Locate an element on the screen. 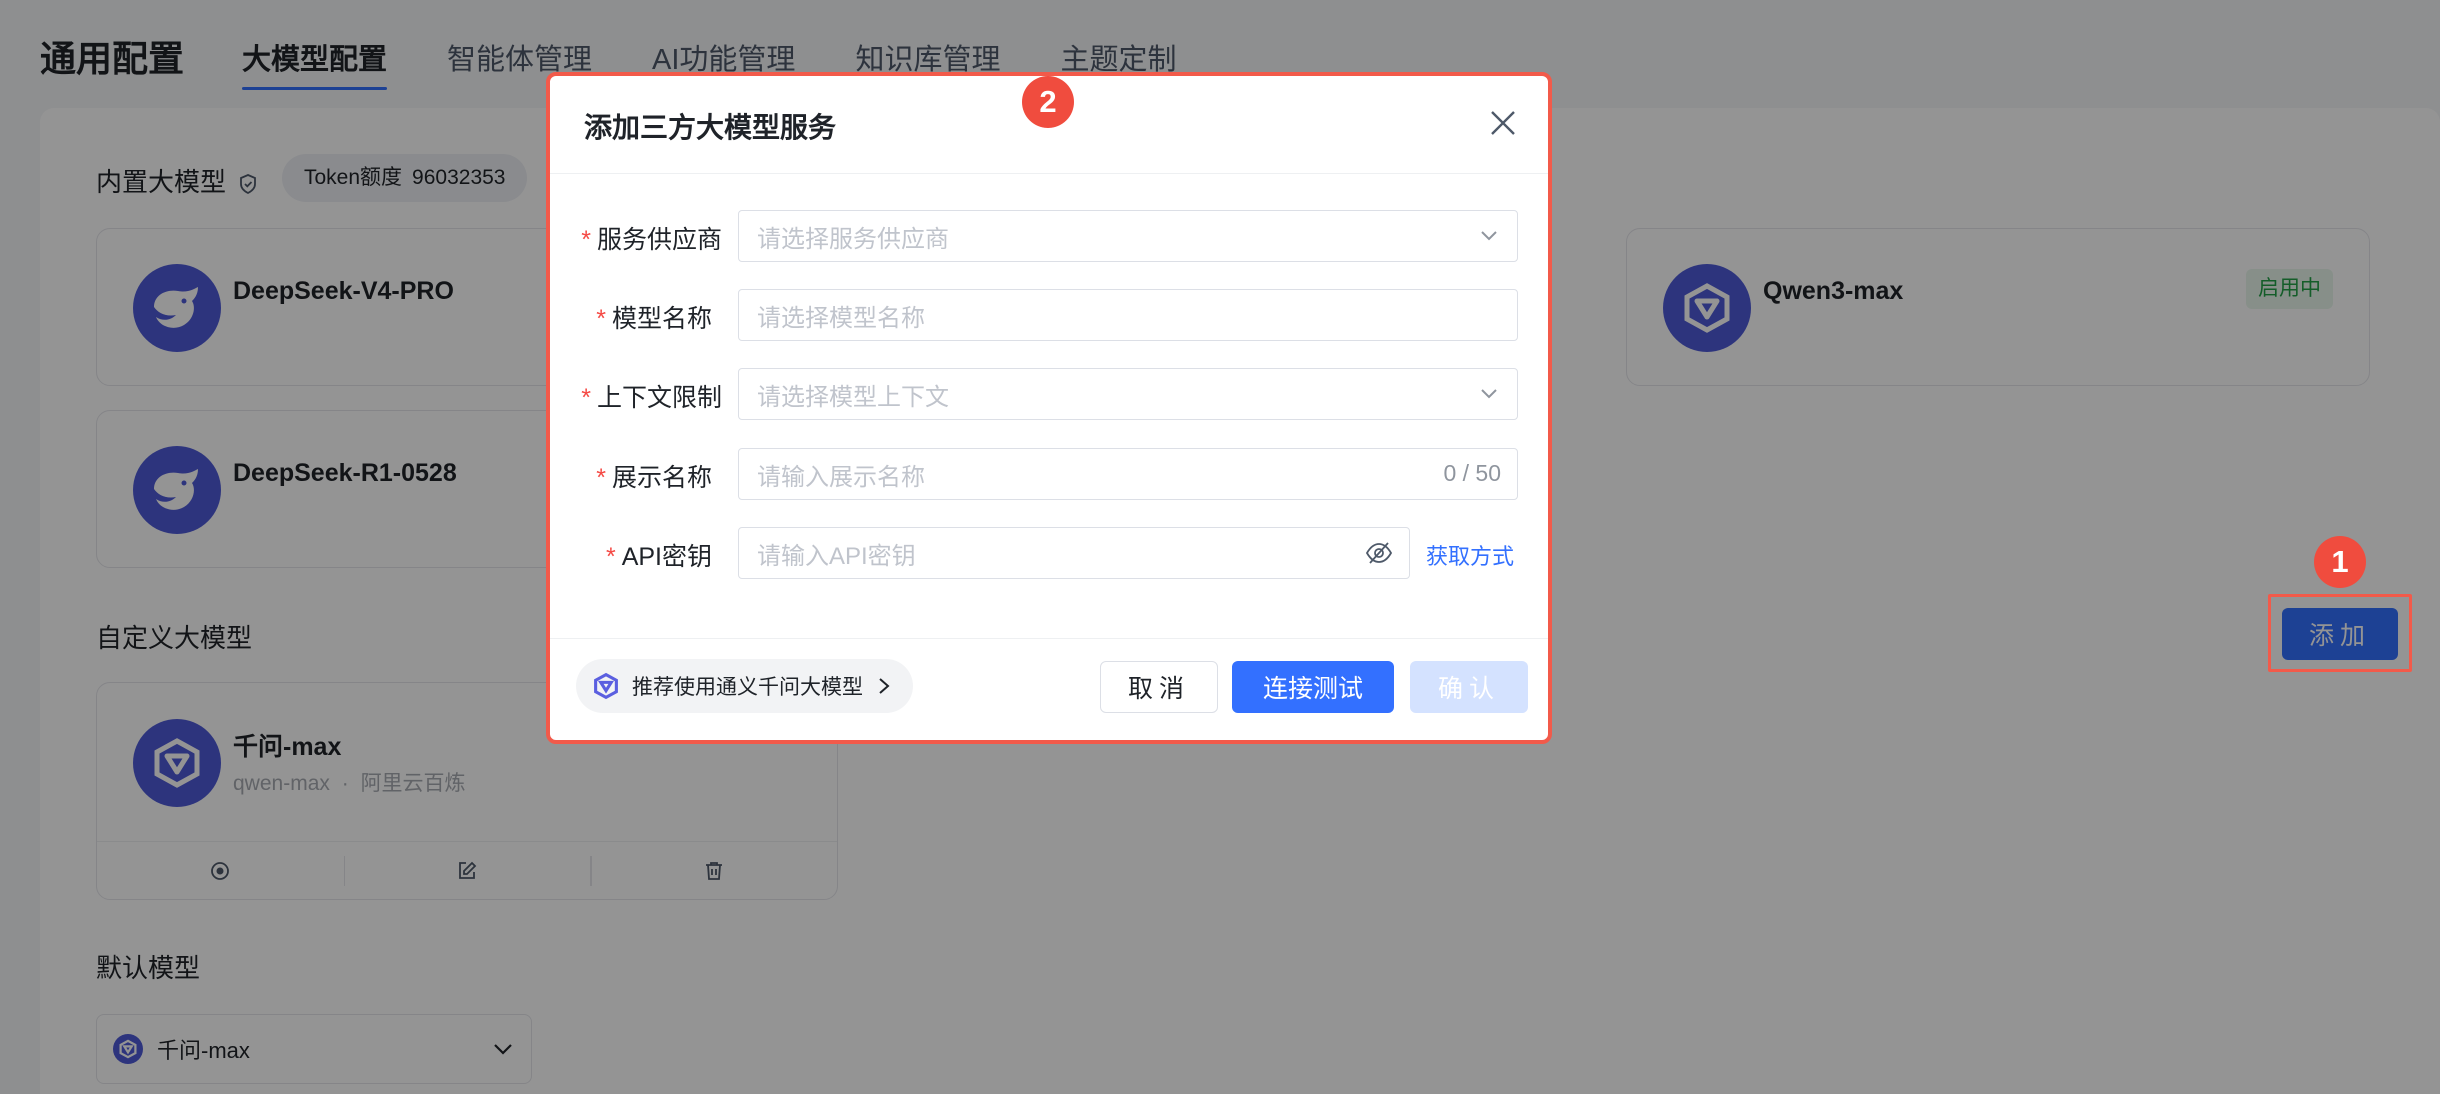 This screenshot has height=1094, width=2440. api-key-row: * API密钥 请输入API密钥 获取方式 is located at coordinates (1049, 553).